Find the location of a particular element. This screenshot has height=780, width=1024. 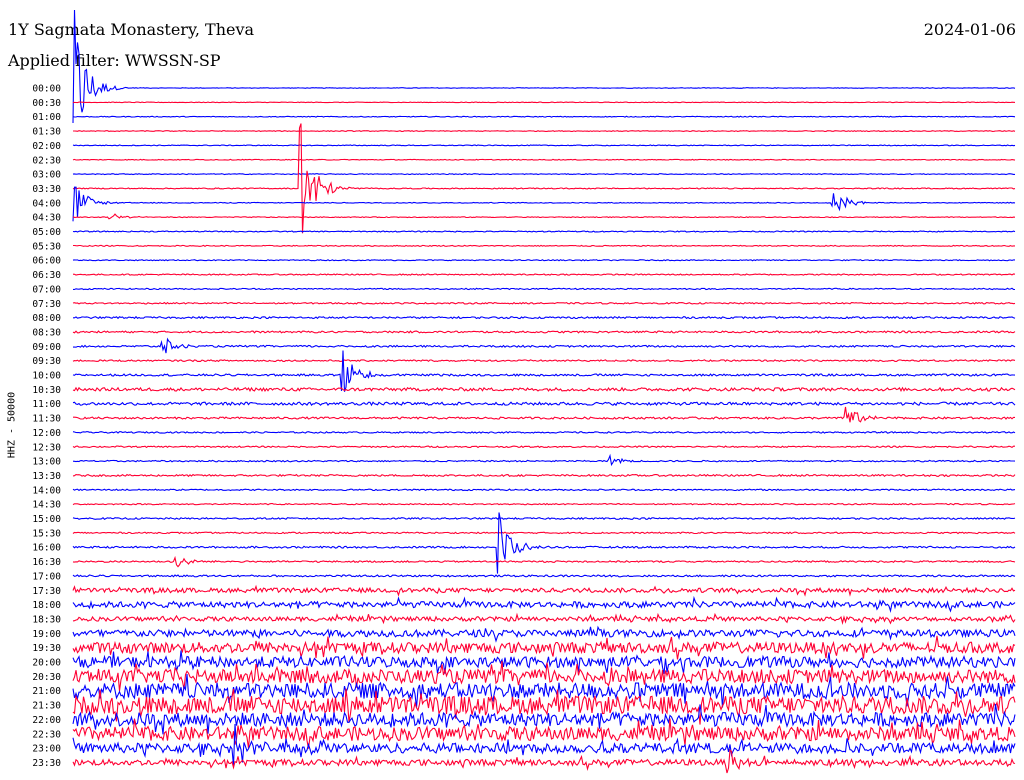

time-label: 23:30 is located at coordinates (46, 763).